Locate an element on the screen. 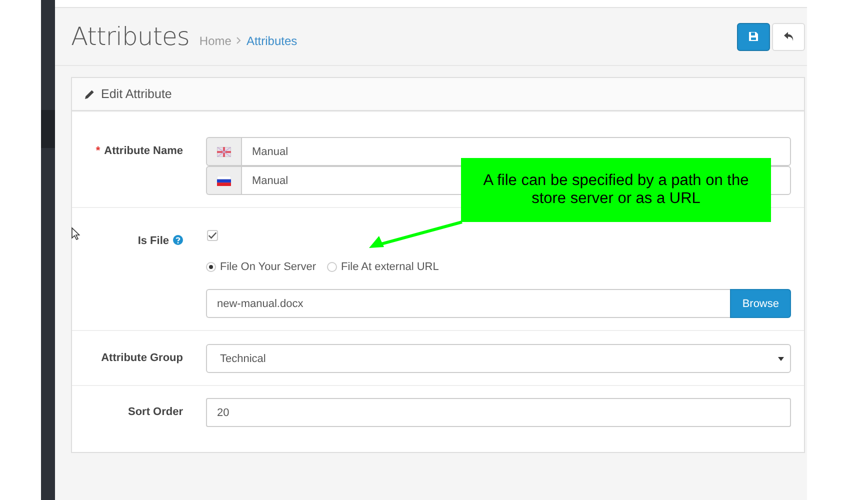  radio-label: File On Your Server is located at coordinates (268, 267).